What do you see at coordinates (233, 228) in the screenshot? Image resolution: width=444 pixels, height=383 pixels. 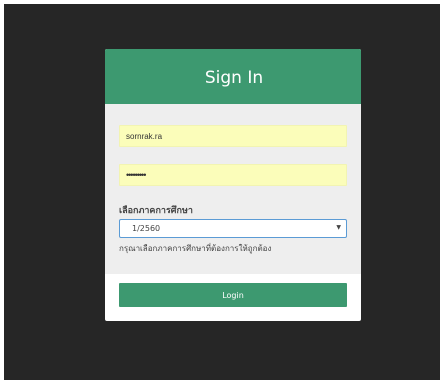 I see `term-select: 1/2560 ▼` at bounding box center [233, 228].